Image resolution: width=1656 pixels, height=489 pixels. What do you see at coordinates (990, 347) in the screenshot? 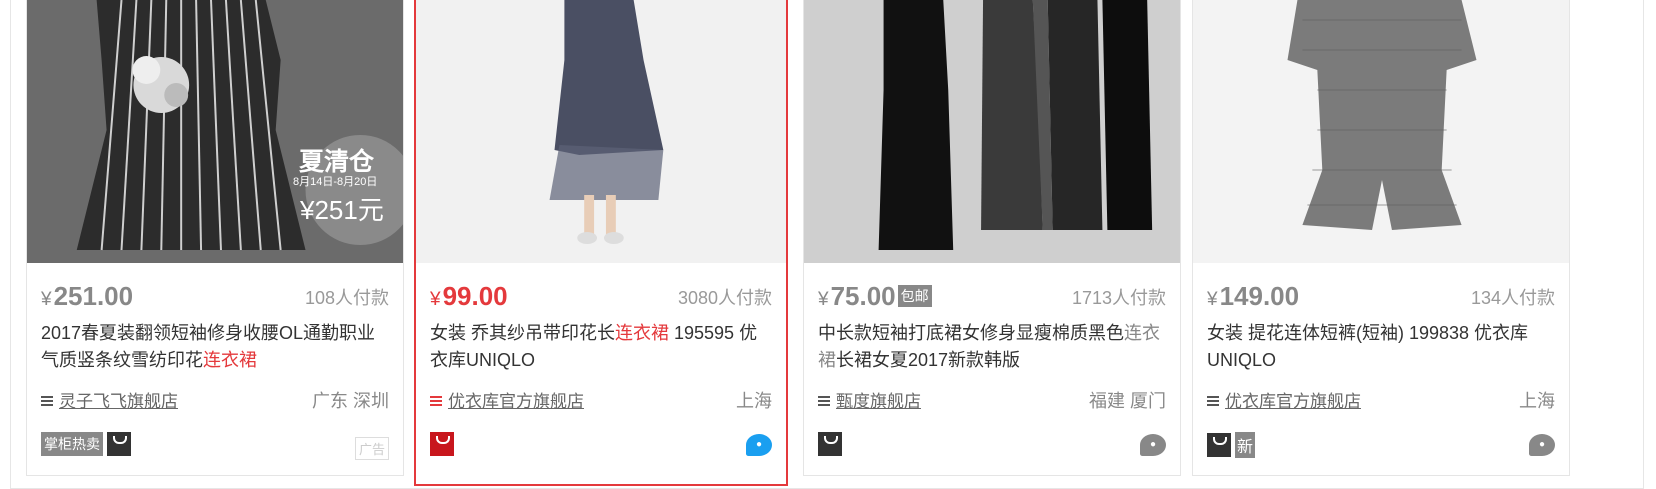
I see `product-title: 中长款短袖打底裙女修身显瘦棉质黑色连衣裙长裙女夏2017新款韩版` at bounding box center [990, 347].